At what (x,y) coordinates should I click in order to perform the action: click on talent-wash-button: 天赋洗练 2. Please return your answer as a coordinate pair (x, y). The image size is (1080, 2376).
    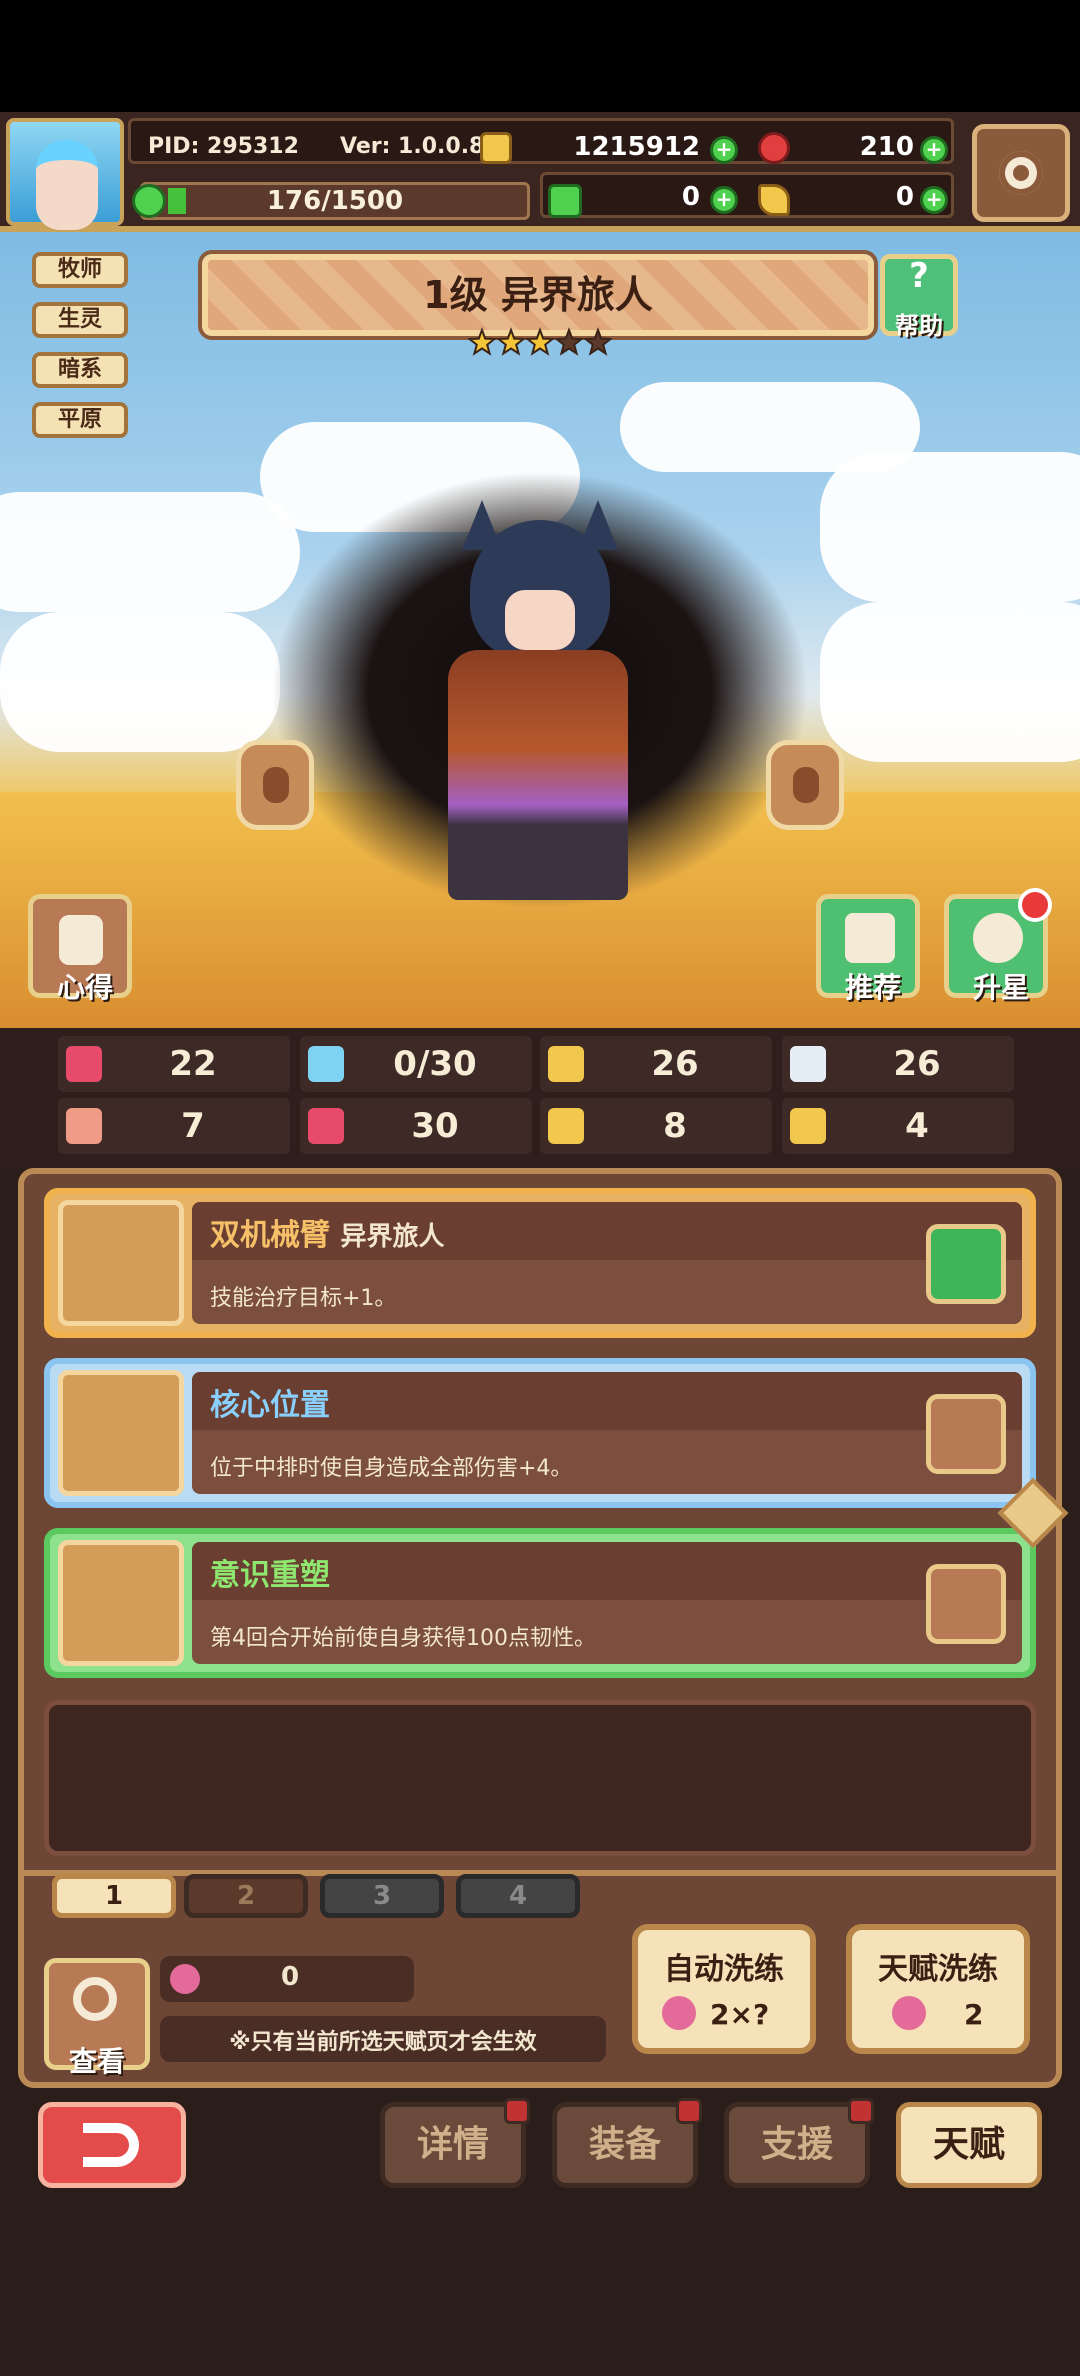
    Looking at the image, I should click on (938, 1989).